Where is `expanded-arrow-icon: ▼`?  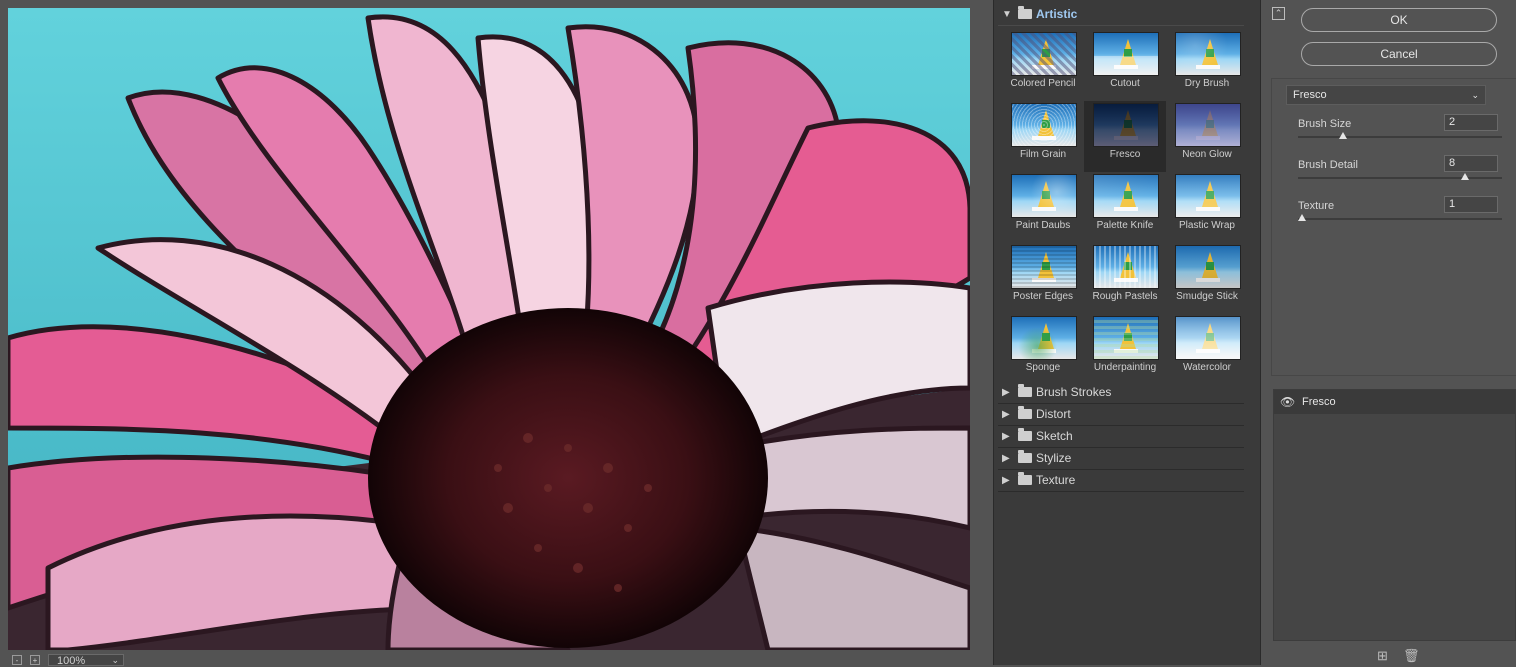
expanded-arrow-icon: ▼ is located at coordinates (1007, 14).